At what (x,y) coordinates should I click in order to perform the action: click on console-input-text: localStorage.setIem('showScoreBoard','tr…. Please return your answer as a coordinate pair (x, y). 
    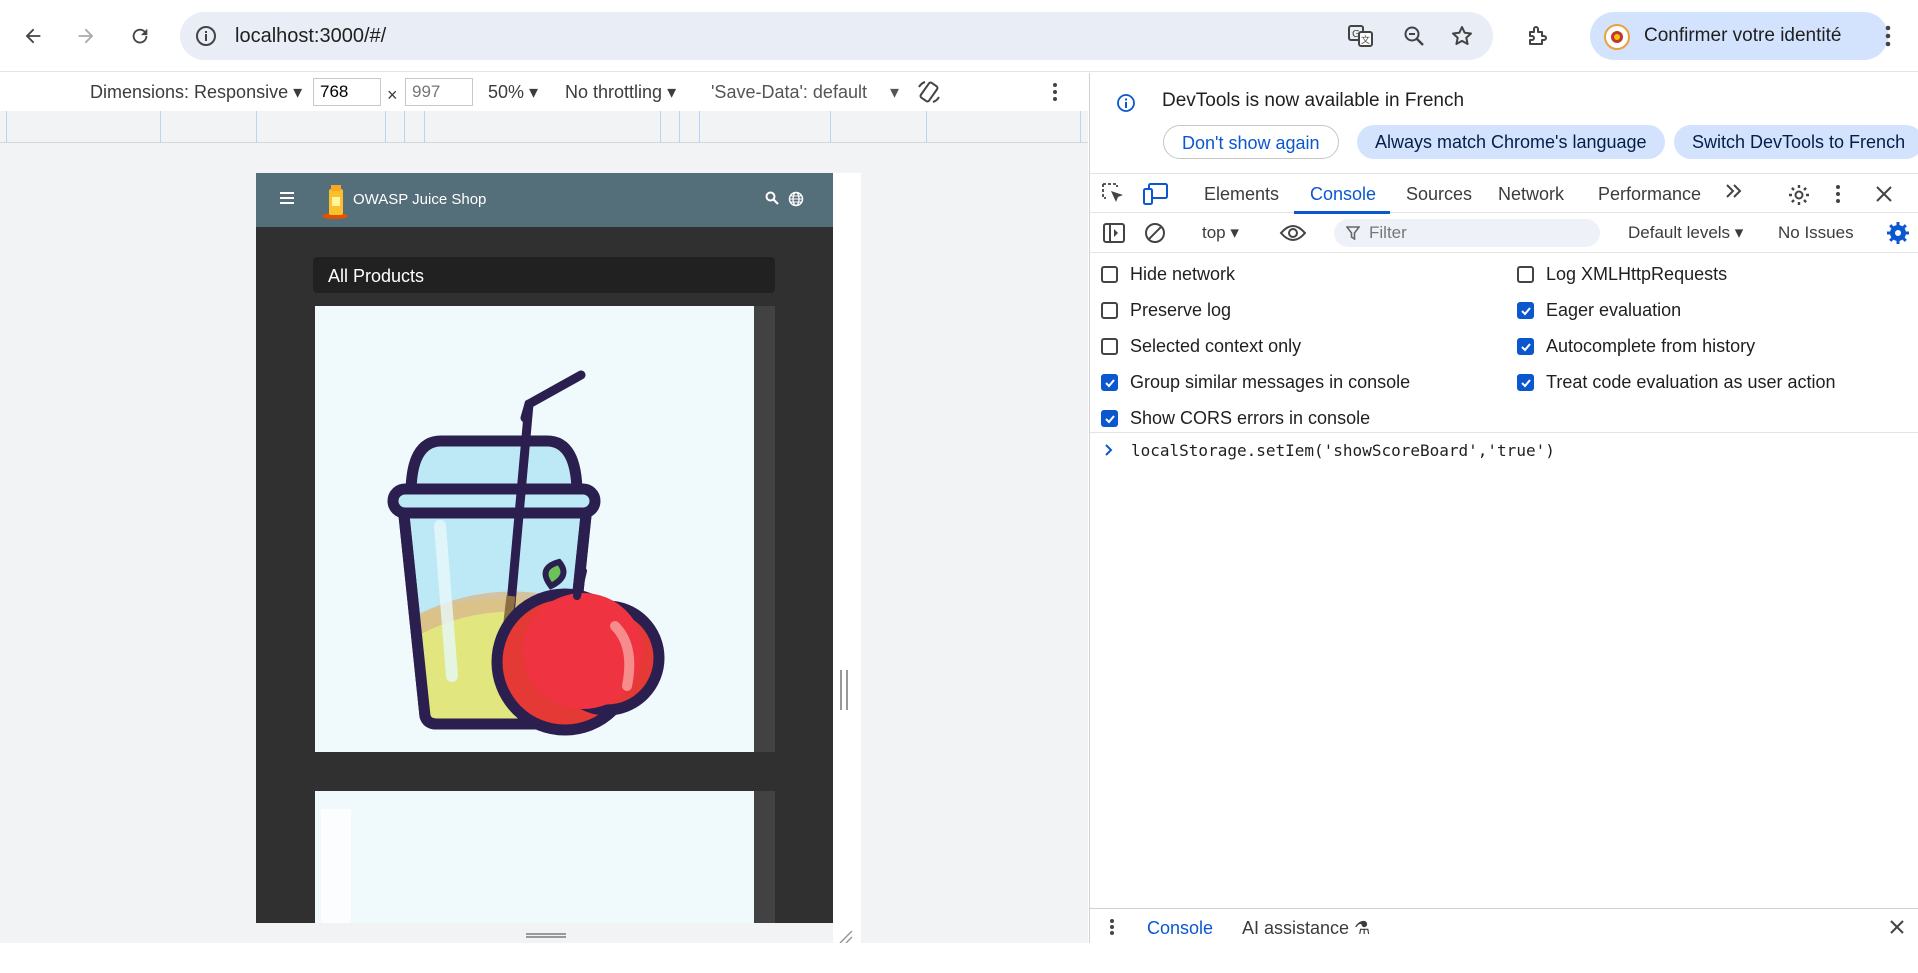
    Looking at the image, I should click on (1343, 450).